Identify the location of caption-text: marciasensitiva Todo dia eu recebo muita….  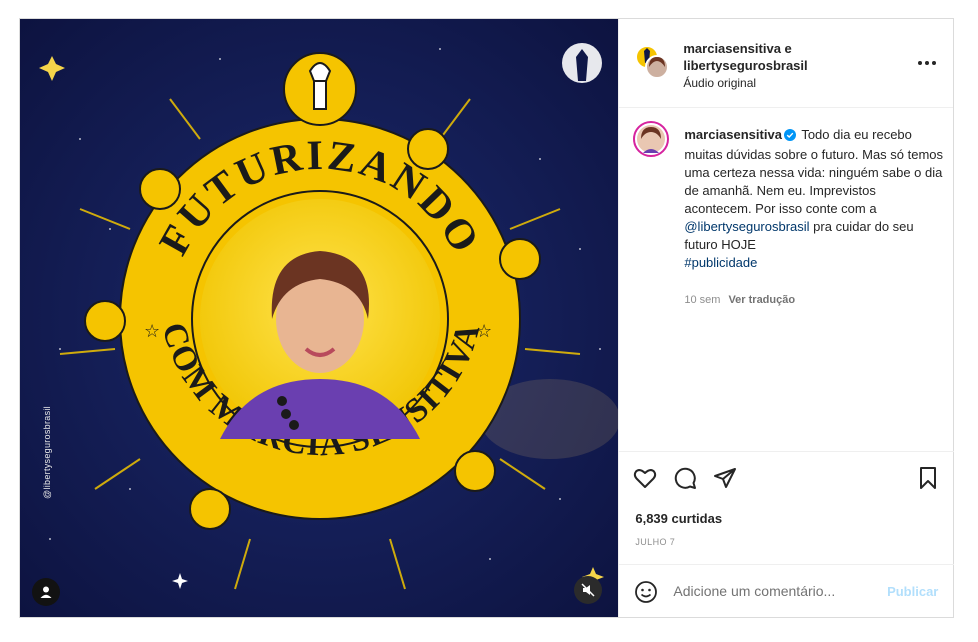
(814, 199).